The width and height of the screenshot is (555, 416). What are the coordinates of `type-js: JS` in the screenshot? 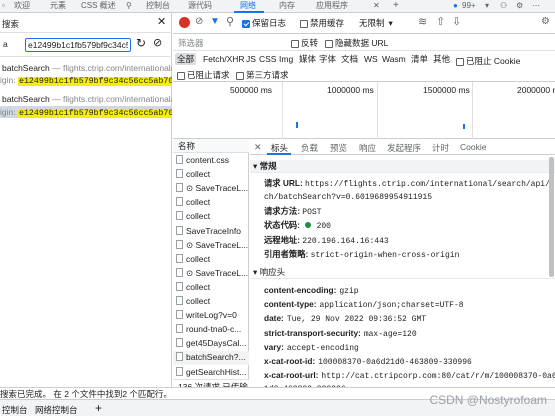 It's located at (251, 59).